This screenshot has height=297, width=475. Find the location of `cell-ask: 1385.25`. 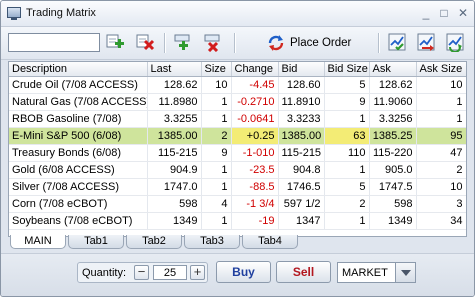

cell-ask: 1385.25 is located at coordinates (393, 136).